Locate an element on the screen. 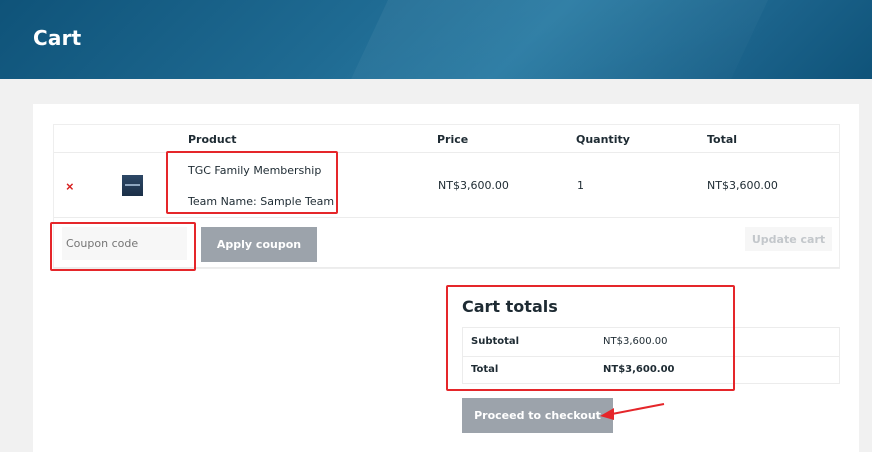 The width and height of the screenshot is (872, 452). close-icon: × is located at coordinates (70, 186).